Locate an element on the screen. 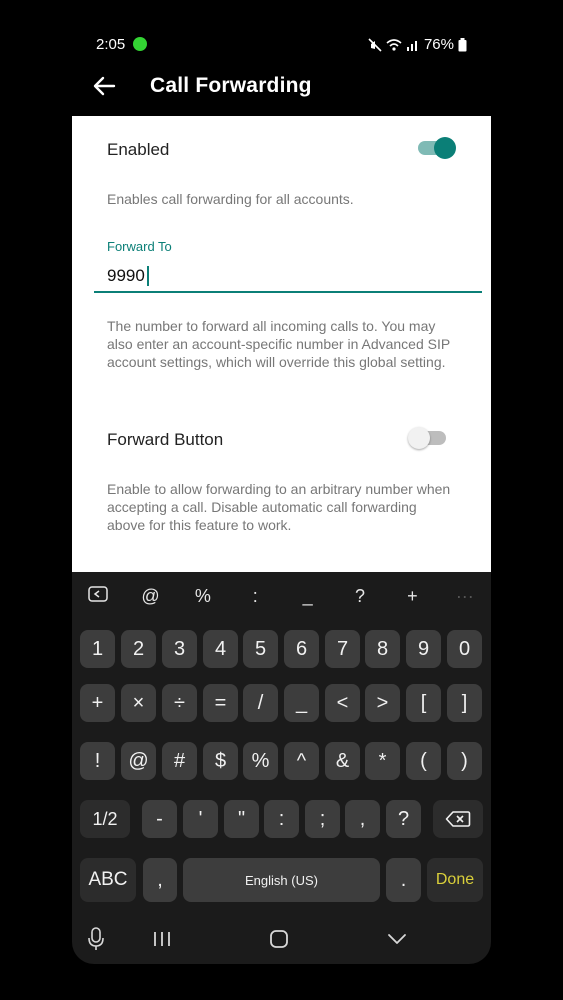 This screenshot has height=1000, width=563. mute-icon is located at coordinates (375, 44).